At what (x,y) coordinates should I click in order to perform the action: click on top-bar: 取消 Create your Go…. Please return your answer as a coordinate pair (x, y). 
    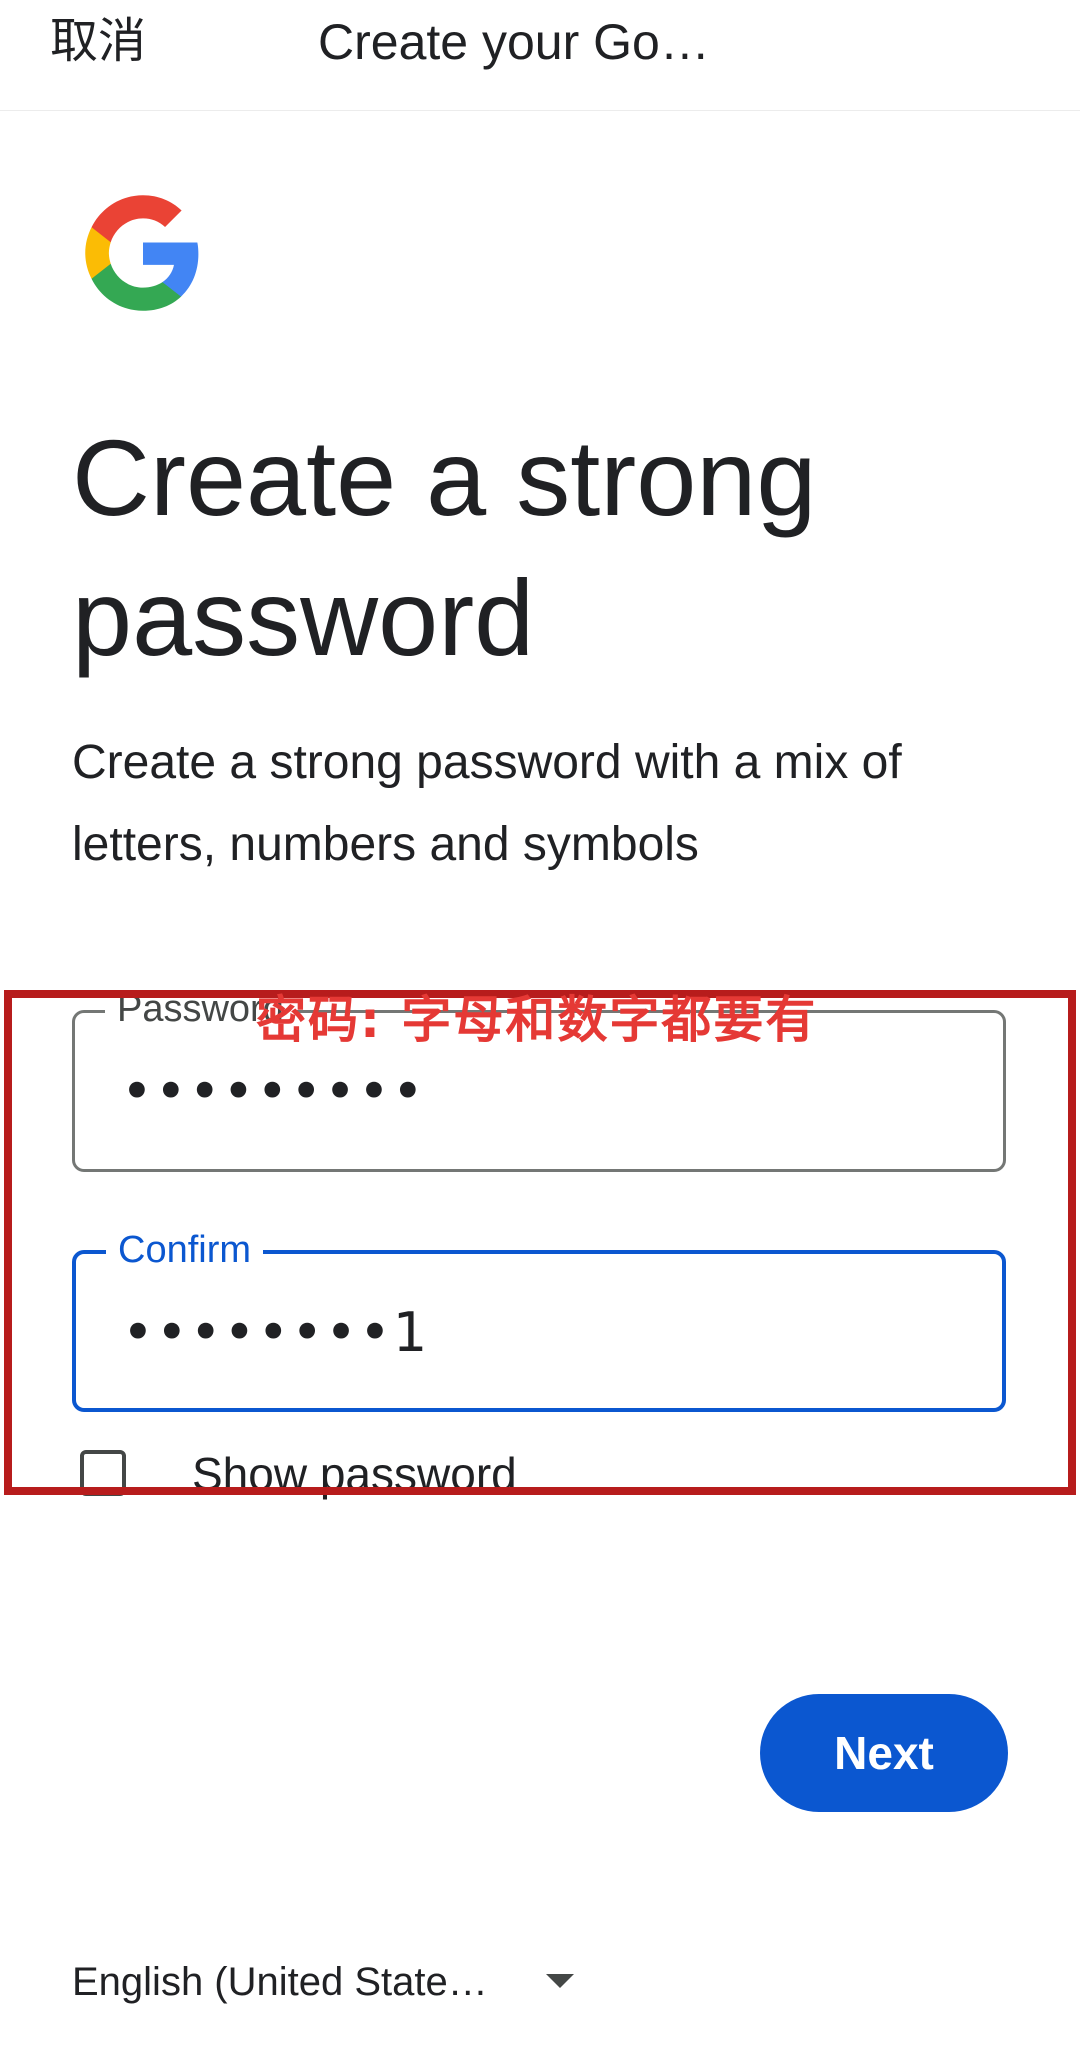
    Looking at the image, I should click on (540, 55).